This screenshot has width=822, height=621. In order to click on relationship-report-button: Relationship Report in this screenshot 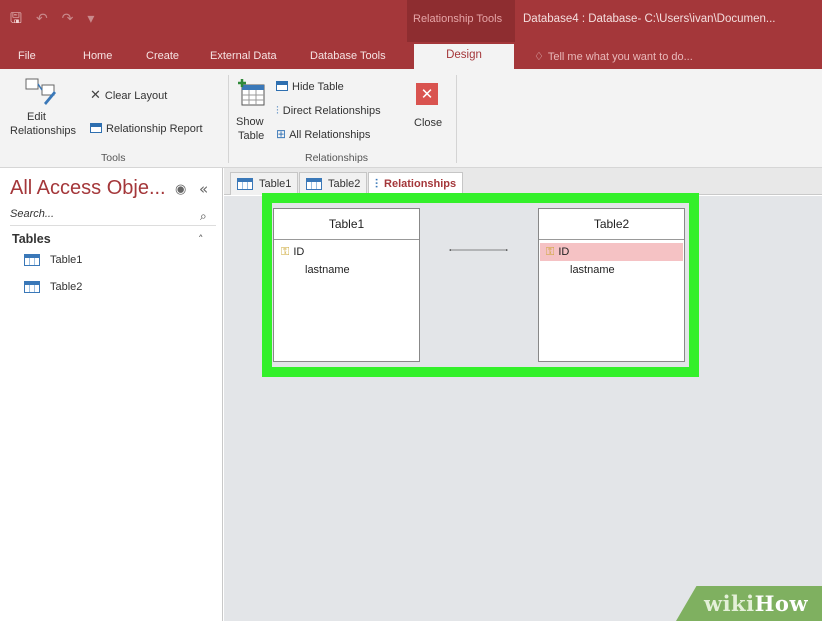, I will do `click(146, 127)`.